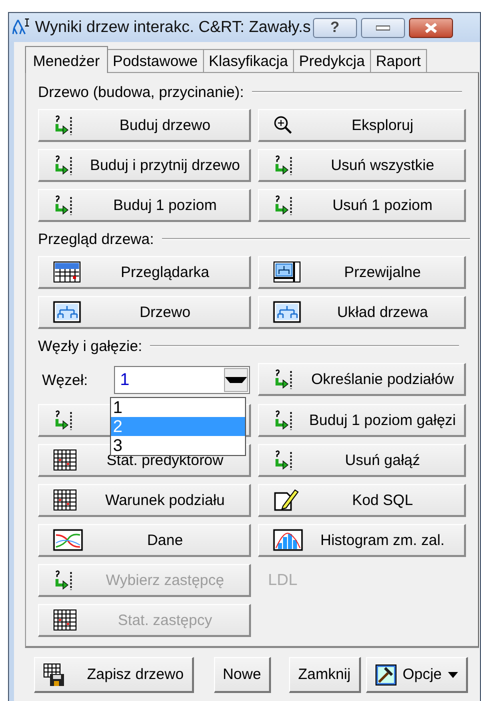 The height and width of the screenshot is (701, 481). I want to click on footer-button: Zamknij, so click(325, 675).